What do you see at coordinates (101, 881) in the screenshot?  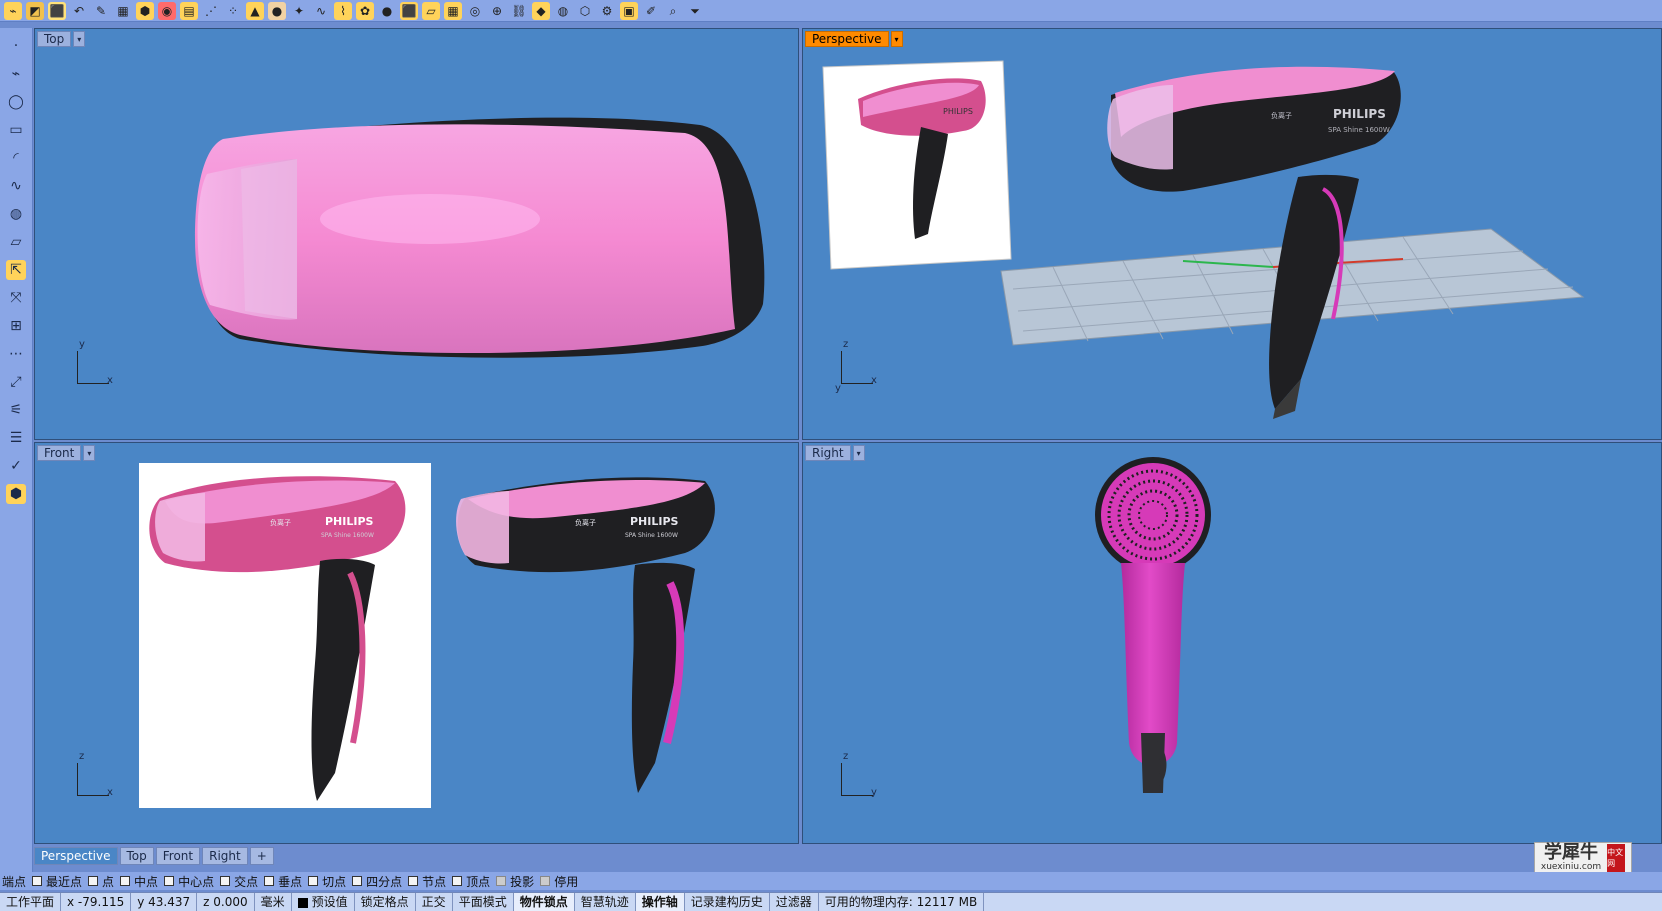 I see `osnap-item: 点` at bounding box center [101, 881].